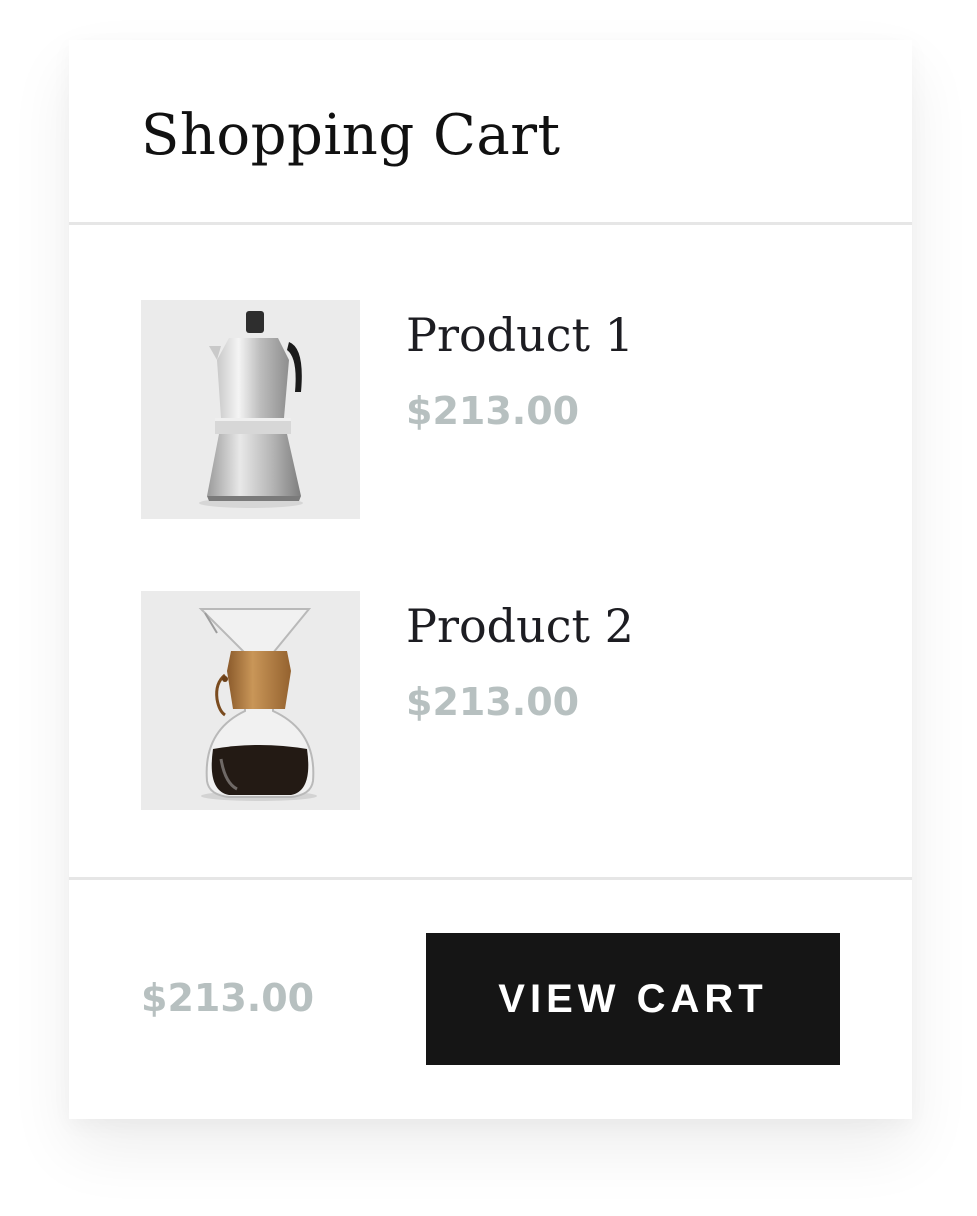  What do you see at coordinates (250, 700) in the screenshot?
I see `chemex-coffee-maker-image` at bounding box center [250, 700].